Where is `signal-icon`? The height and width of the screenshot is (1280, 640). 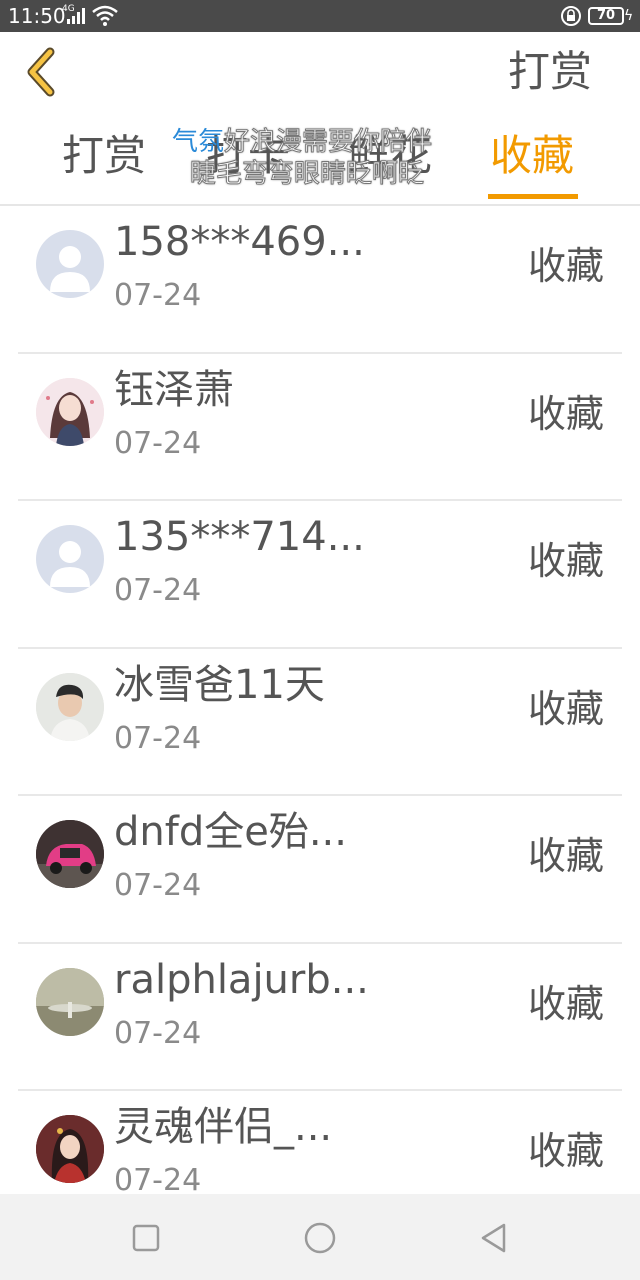 signal-icon is located at coordinates (76, 16).